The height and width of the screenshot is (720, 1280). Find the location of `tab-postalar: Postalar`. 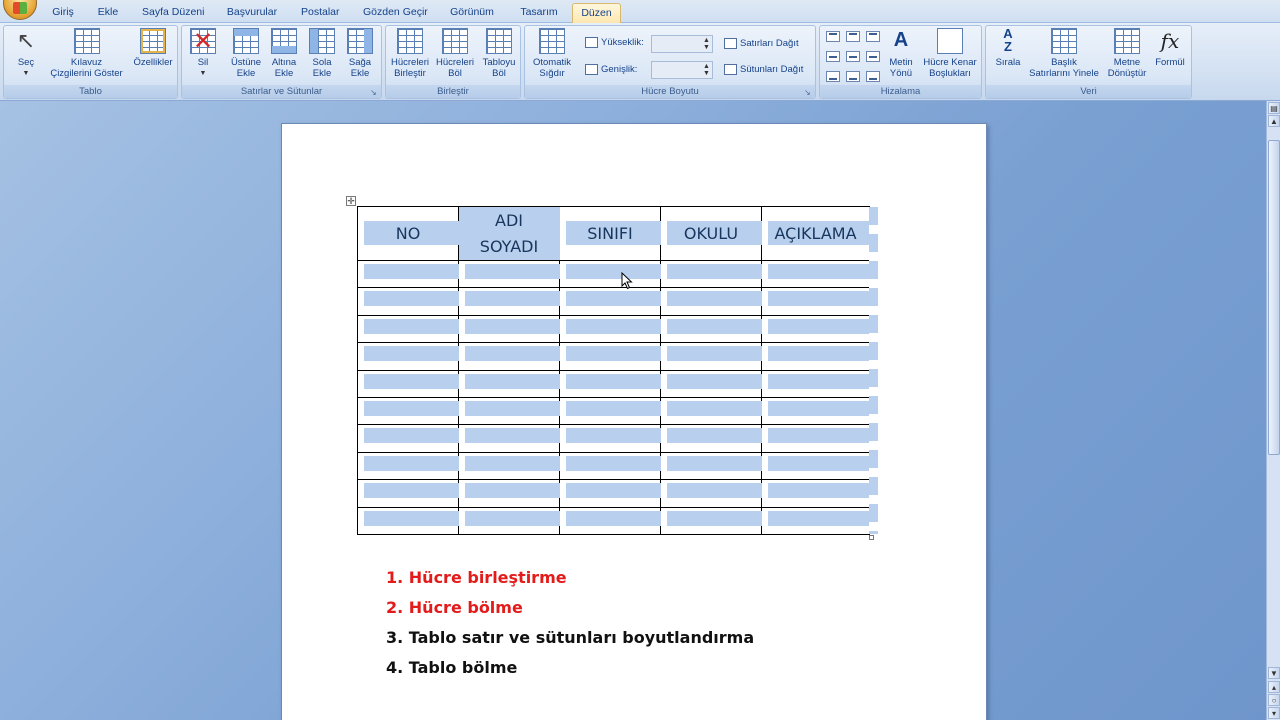

tab-postalar: Postalar is located at coordinates (320, 13).